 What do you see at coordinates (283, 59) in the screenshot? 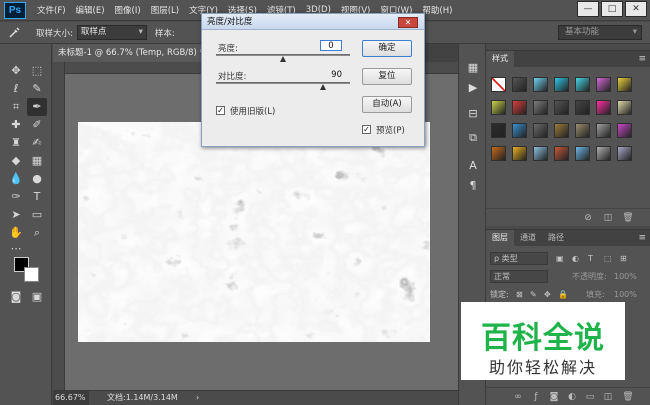
I see `brightness-slider-thumb` at bounding box center [283, 59].